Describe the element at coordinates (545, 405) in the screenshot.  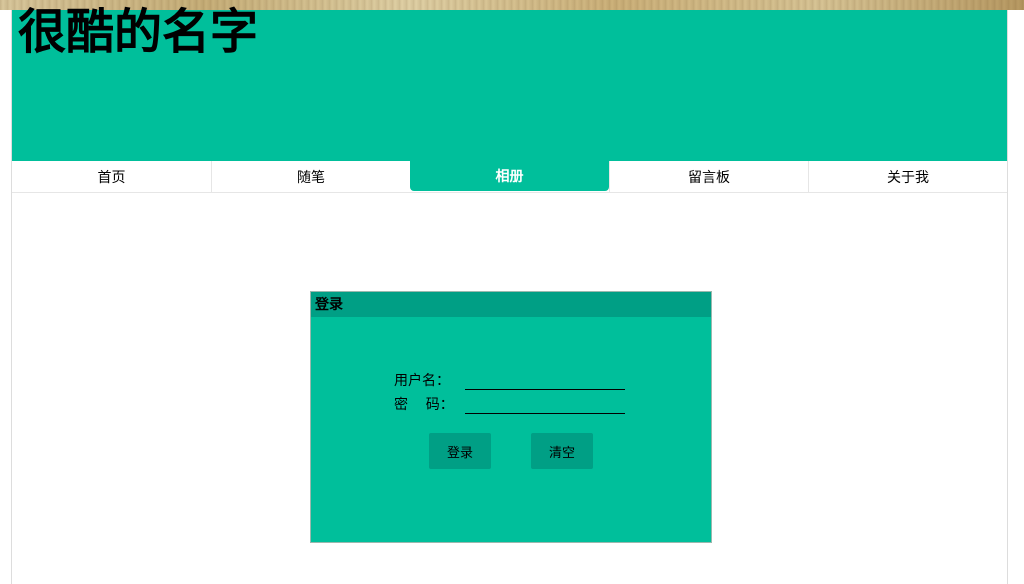
I see `password-input` at that location.